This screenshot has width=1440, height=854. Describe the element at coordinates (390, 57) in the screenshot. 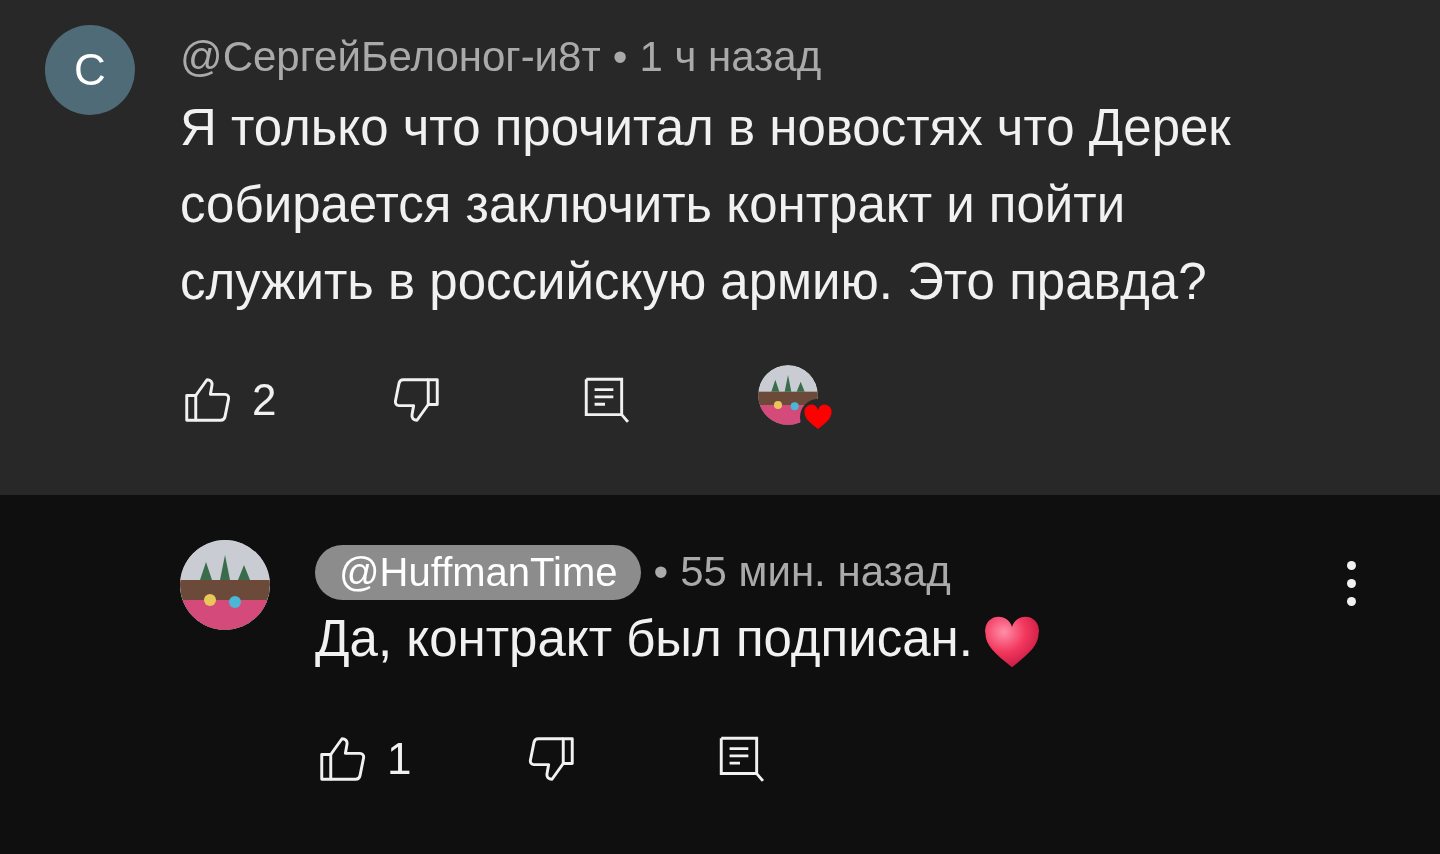

I see `author-name: @СергейБелоног-и8т` at that location.